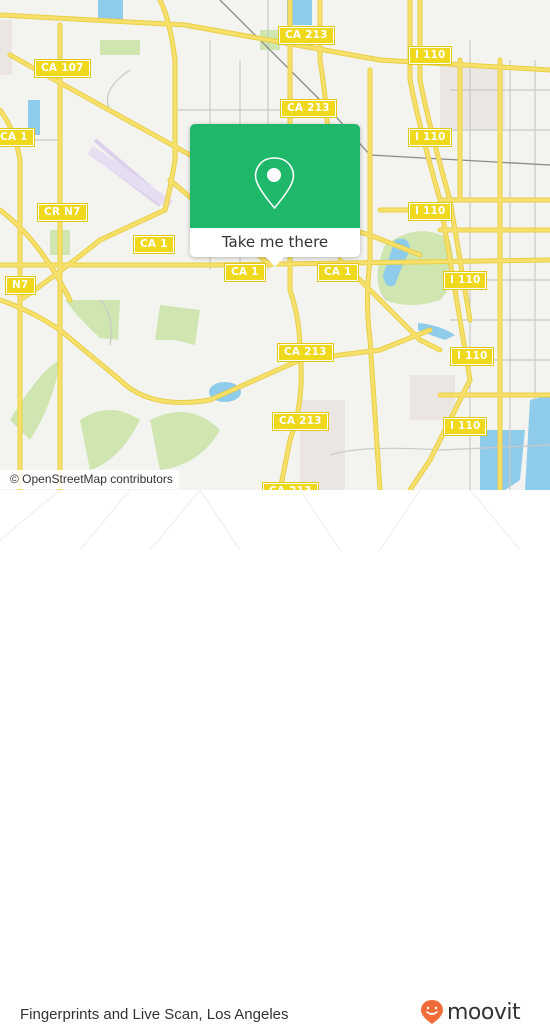  Describe the element at coordinates (484, 1012) in the screenshot. I see `brand-wordmark: moovit` at that location.